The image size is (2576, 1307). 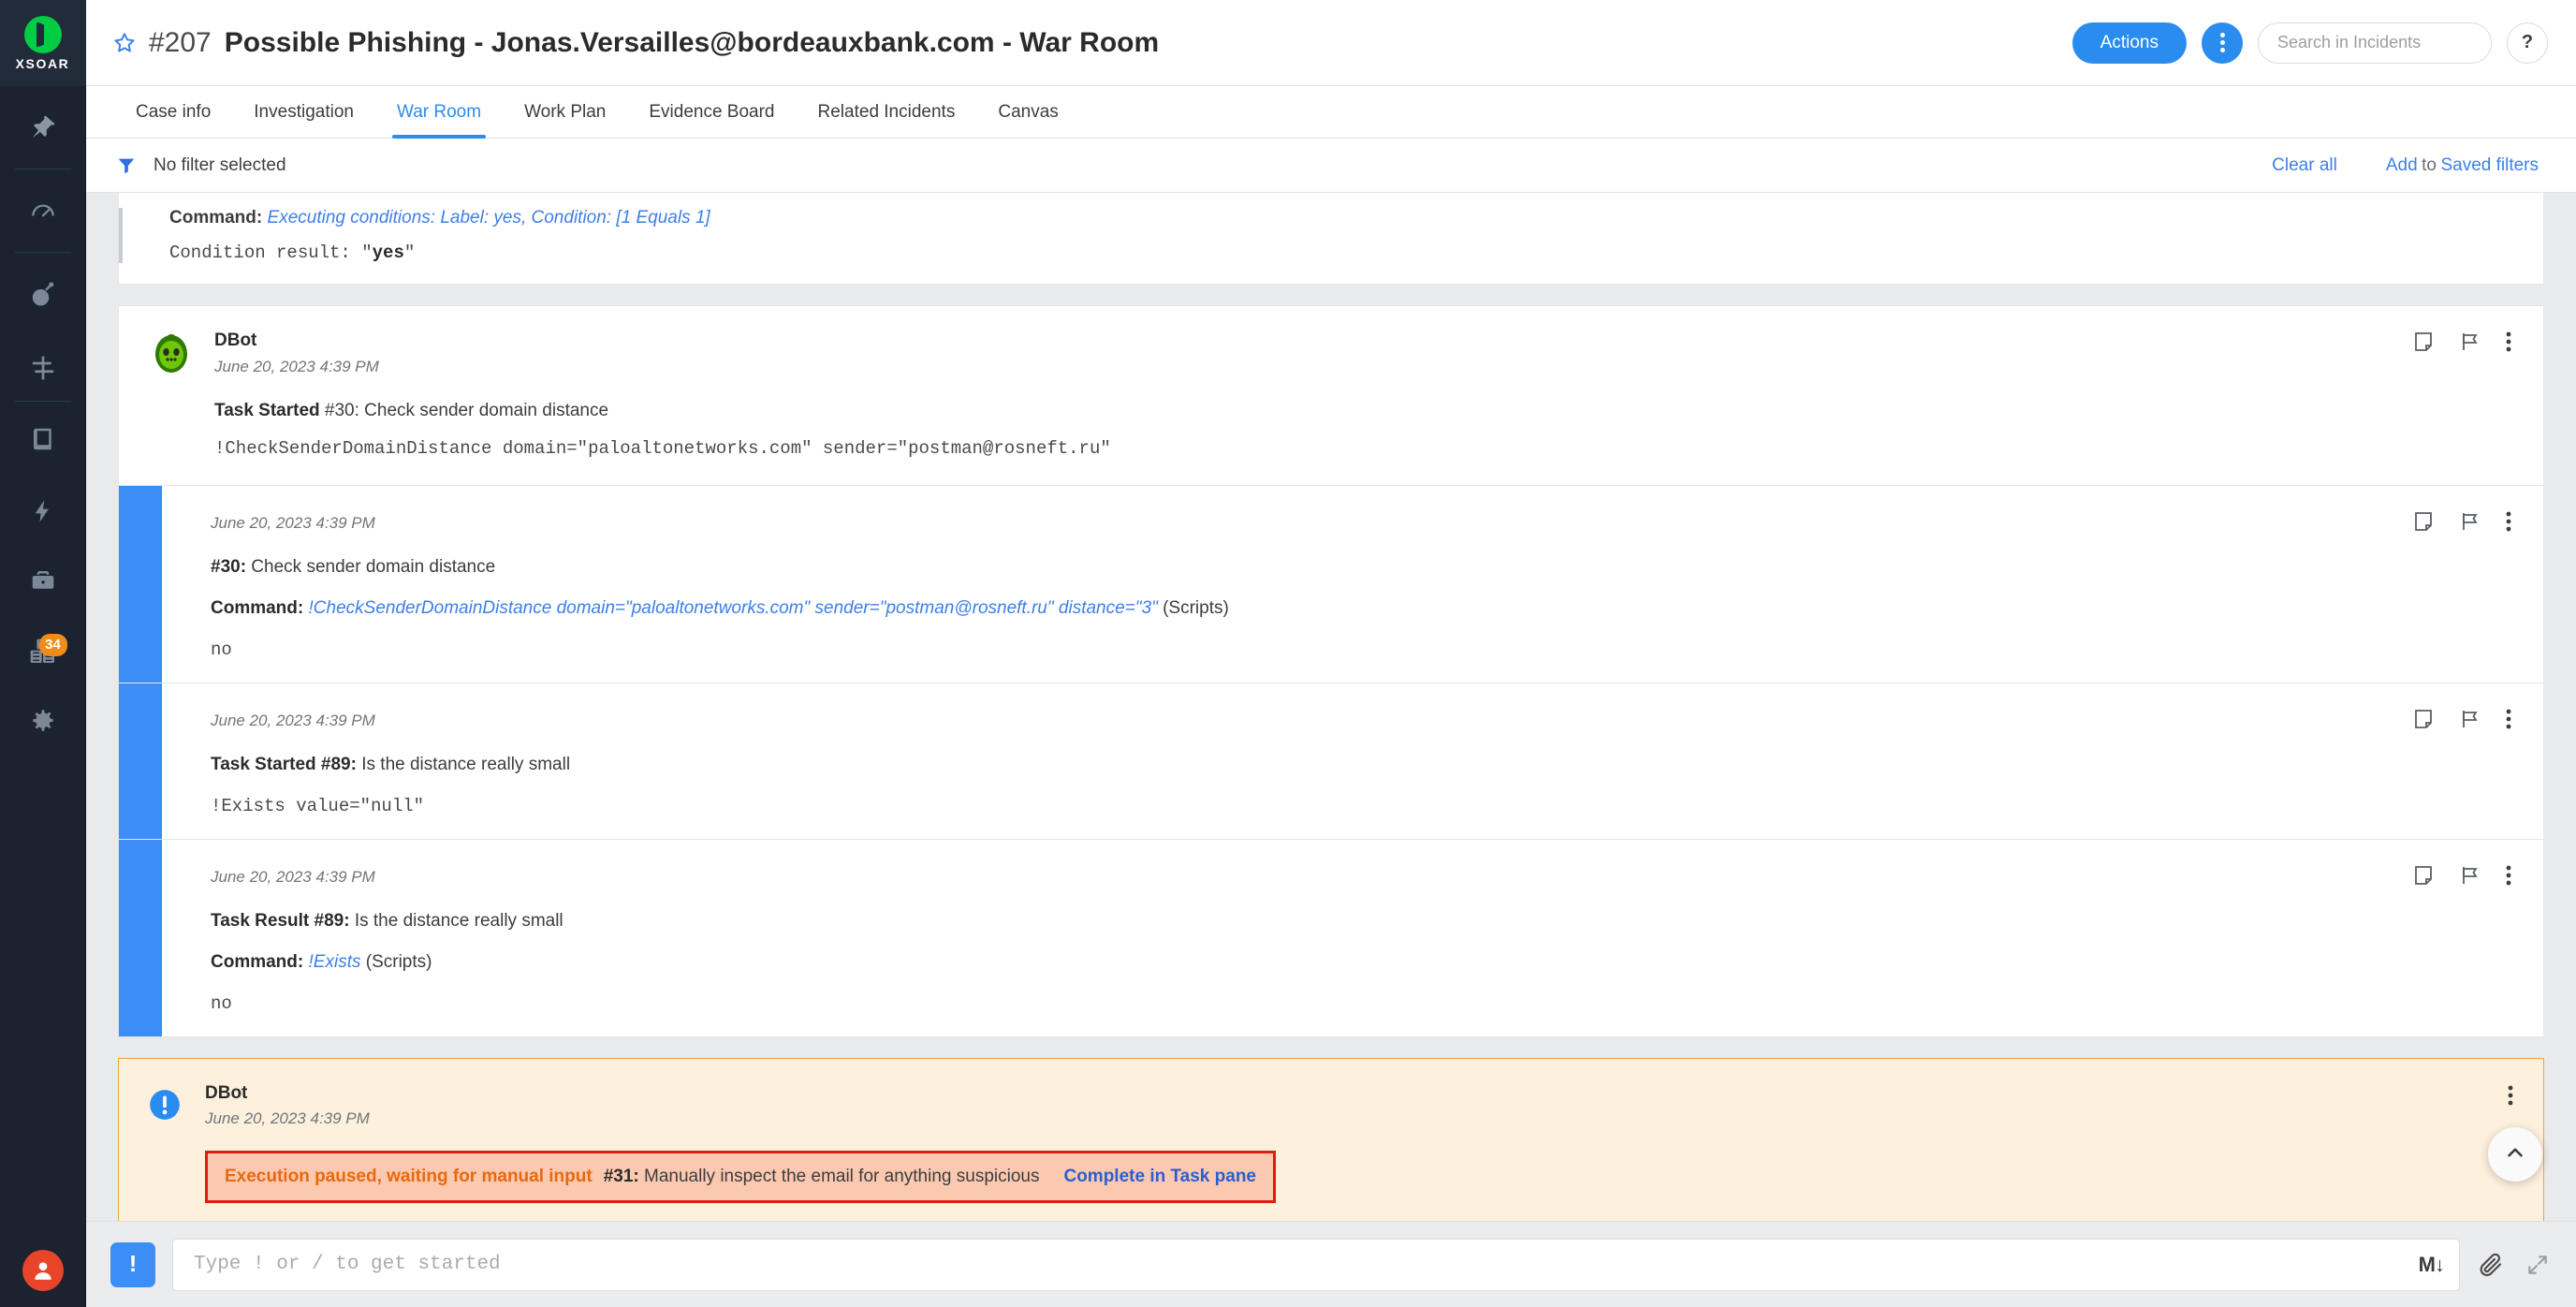 What do you see at coordinates (172, 352) in the screenshot?
I see `dbot-avatar-icon` at bounding box center [172, 352].